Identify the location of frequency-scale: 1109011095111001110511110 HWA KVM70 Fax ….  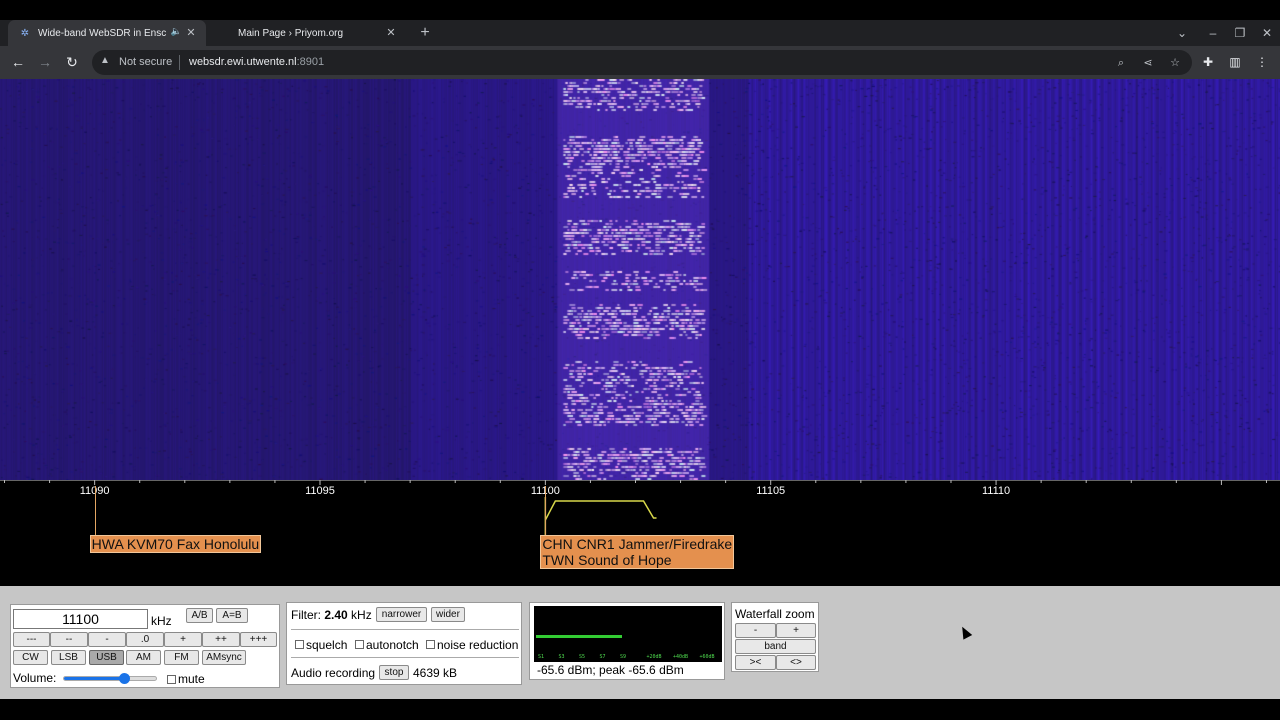
(640, 533).